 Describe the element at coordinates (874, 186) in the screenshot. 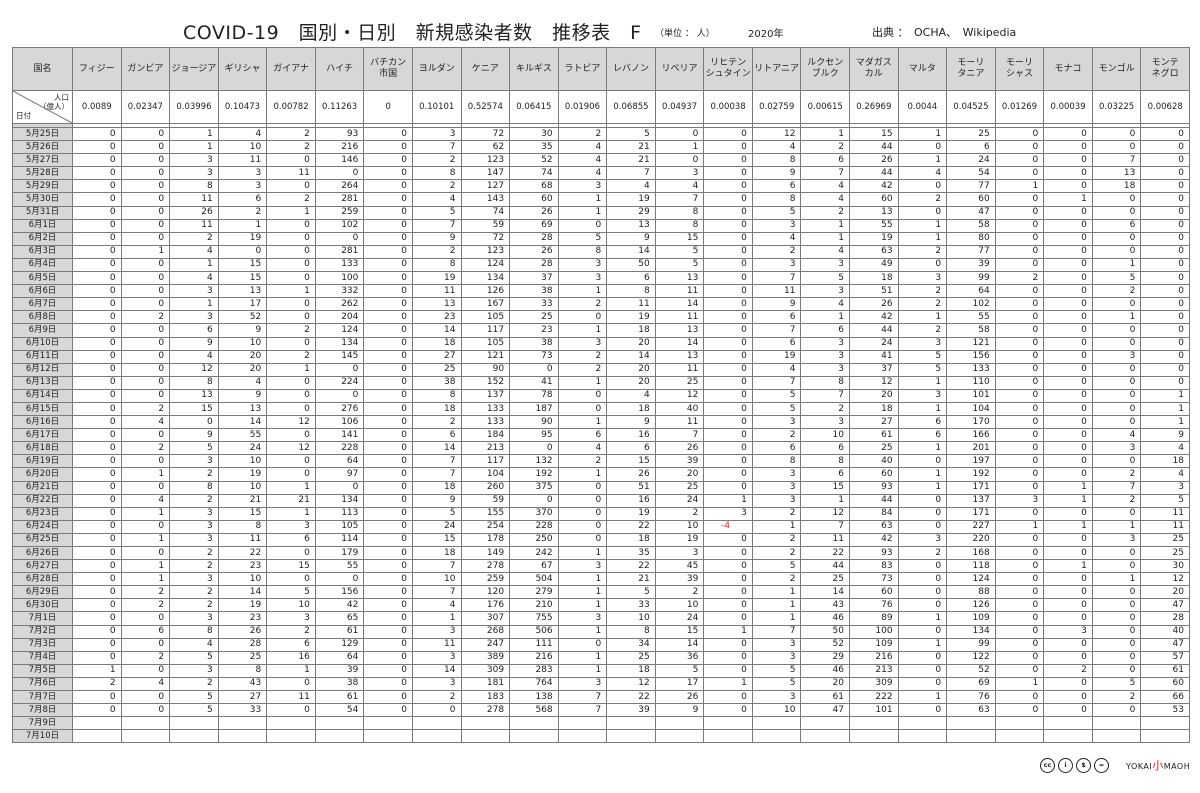

I see `value-cell: 42` at that location.